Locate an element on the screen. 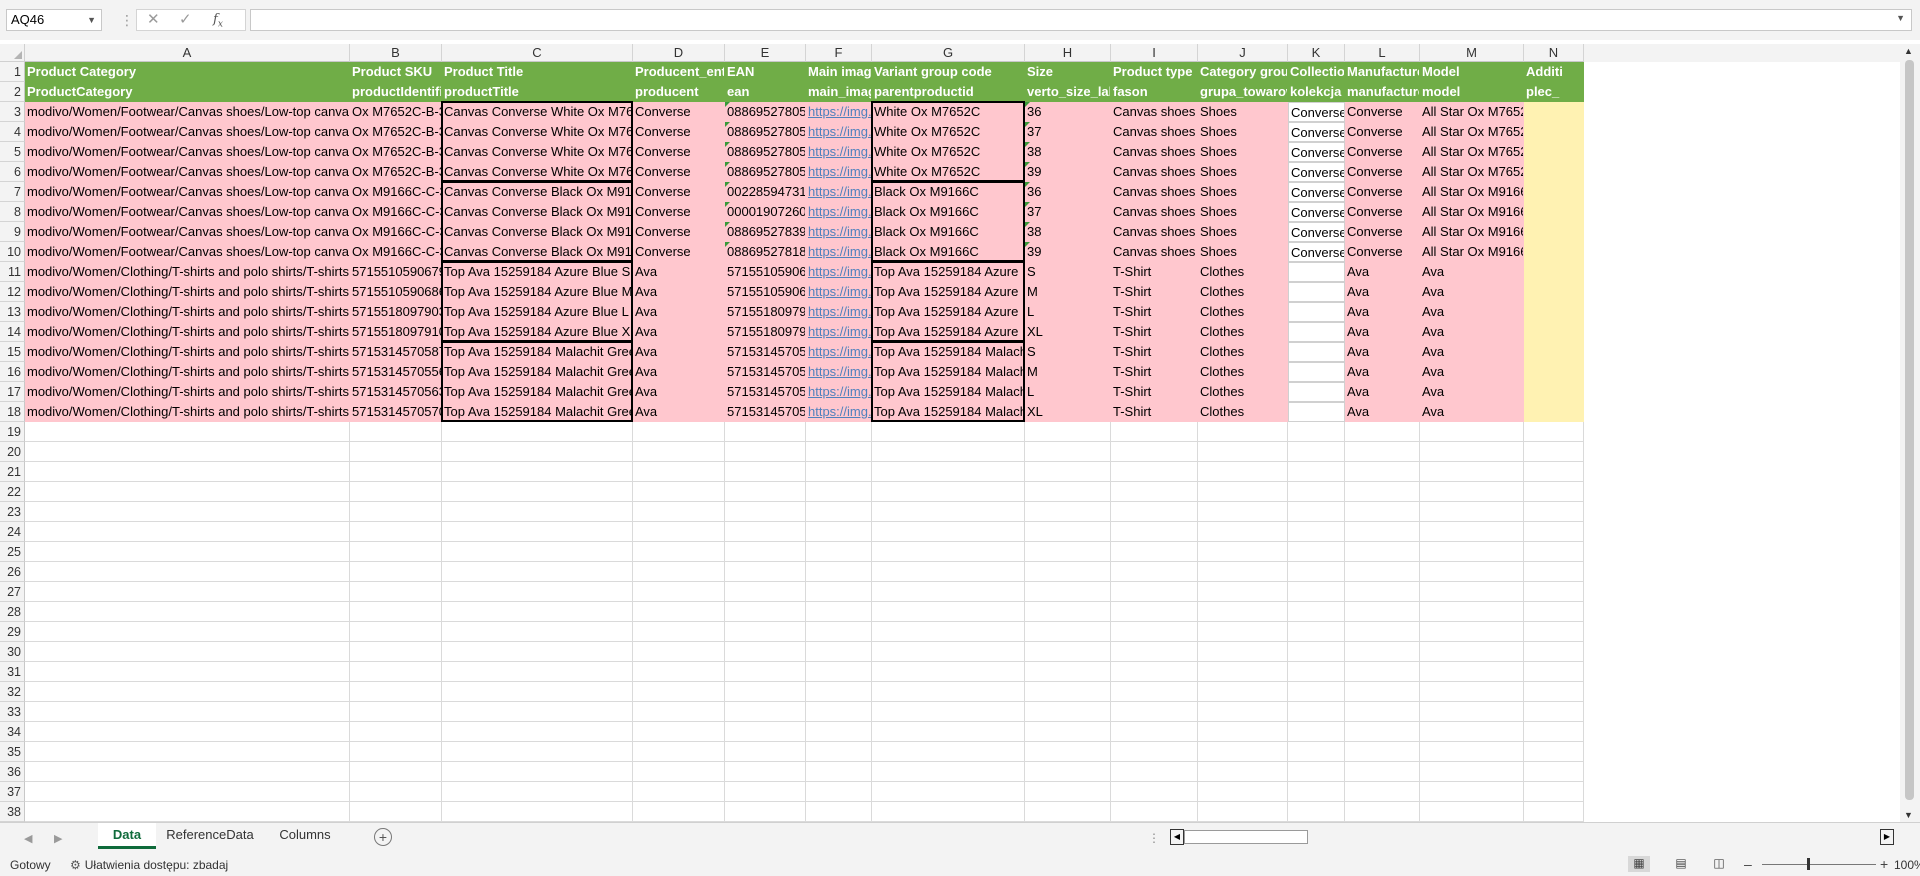 This screenshot has height=876, width=1920. row-header-37: 37 is located at coordinates (12, 792).